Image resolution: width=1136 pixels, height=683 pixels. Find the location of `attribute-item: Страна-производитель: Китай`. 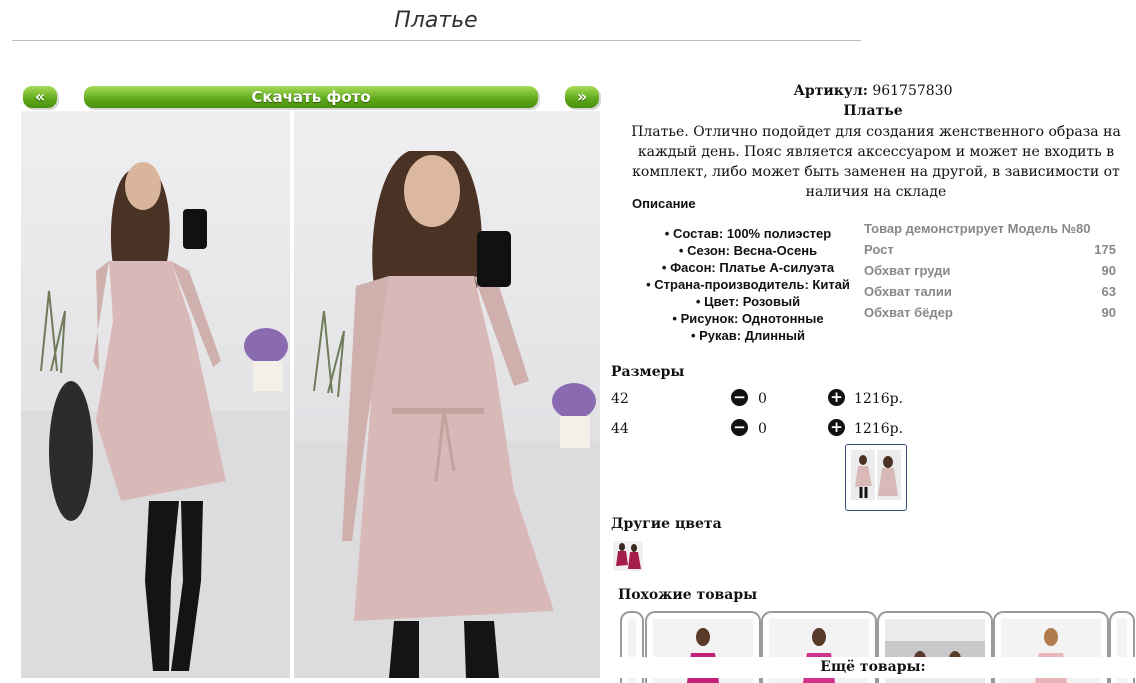

attribute-item: Страна-производитель: Китай is located at coordinates (748, 284).